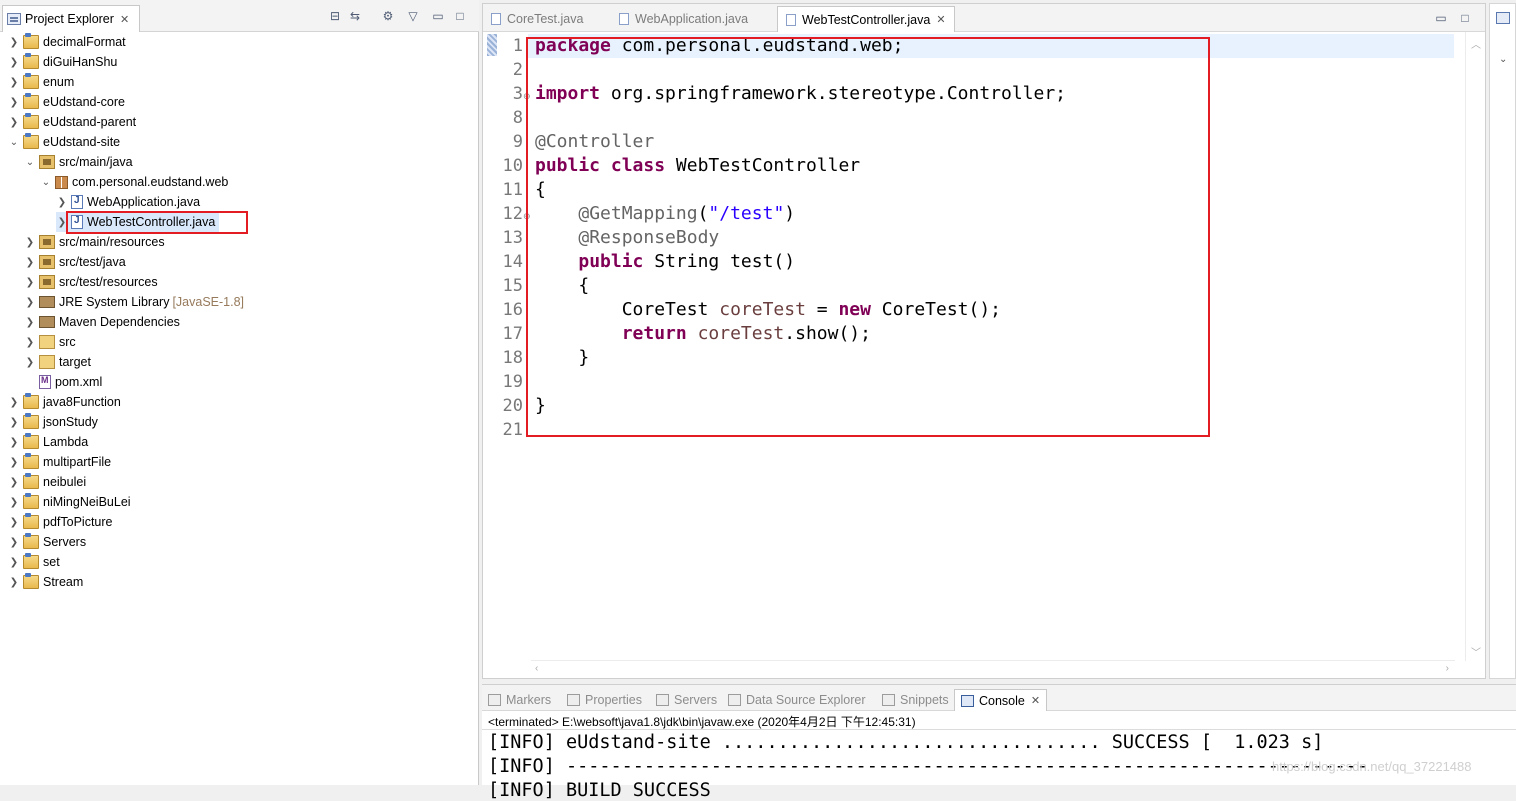 This screenshot has width=1516, height=801. What do you see at coordinates (67, 42) in the screenshot?
I see `tree-item: ❯ decimalFormat` at bounding box center [67, 42].